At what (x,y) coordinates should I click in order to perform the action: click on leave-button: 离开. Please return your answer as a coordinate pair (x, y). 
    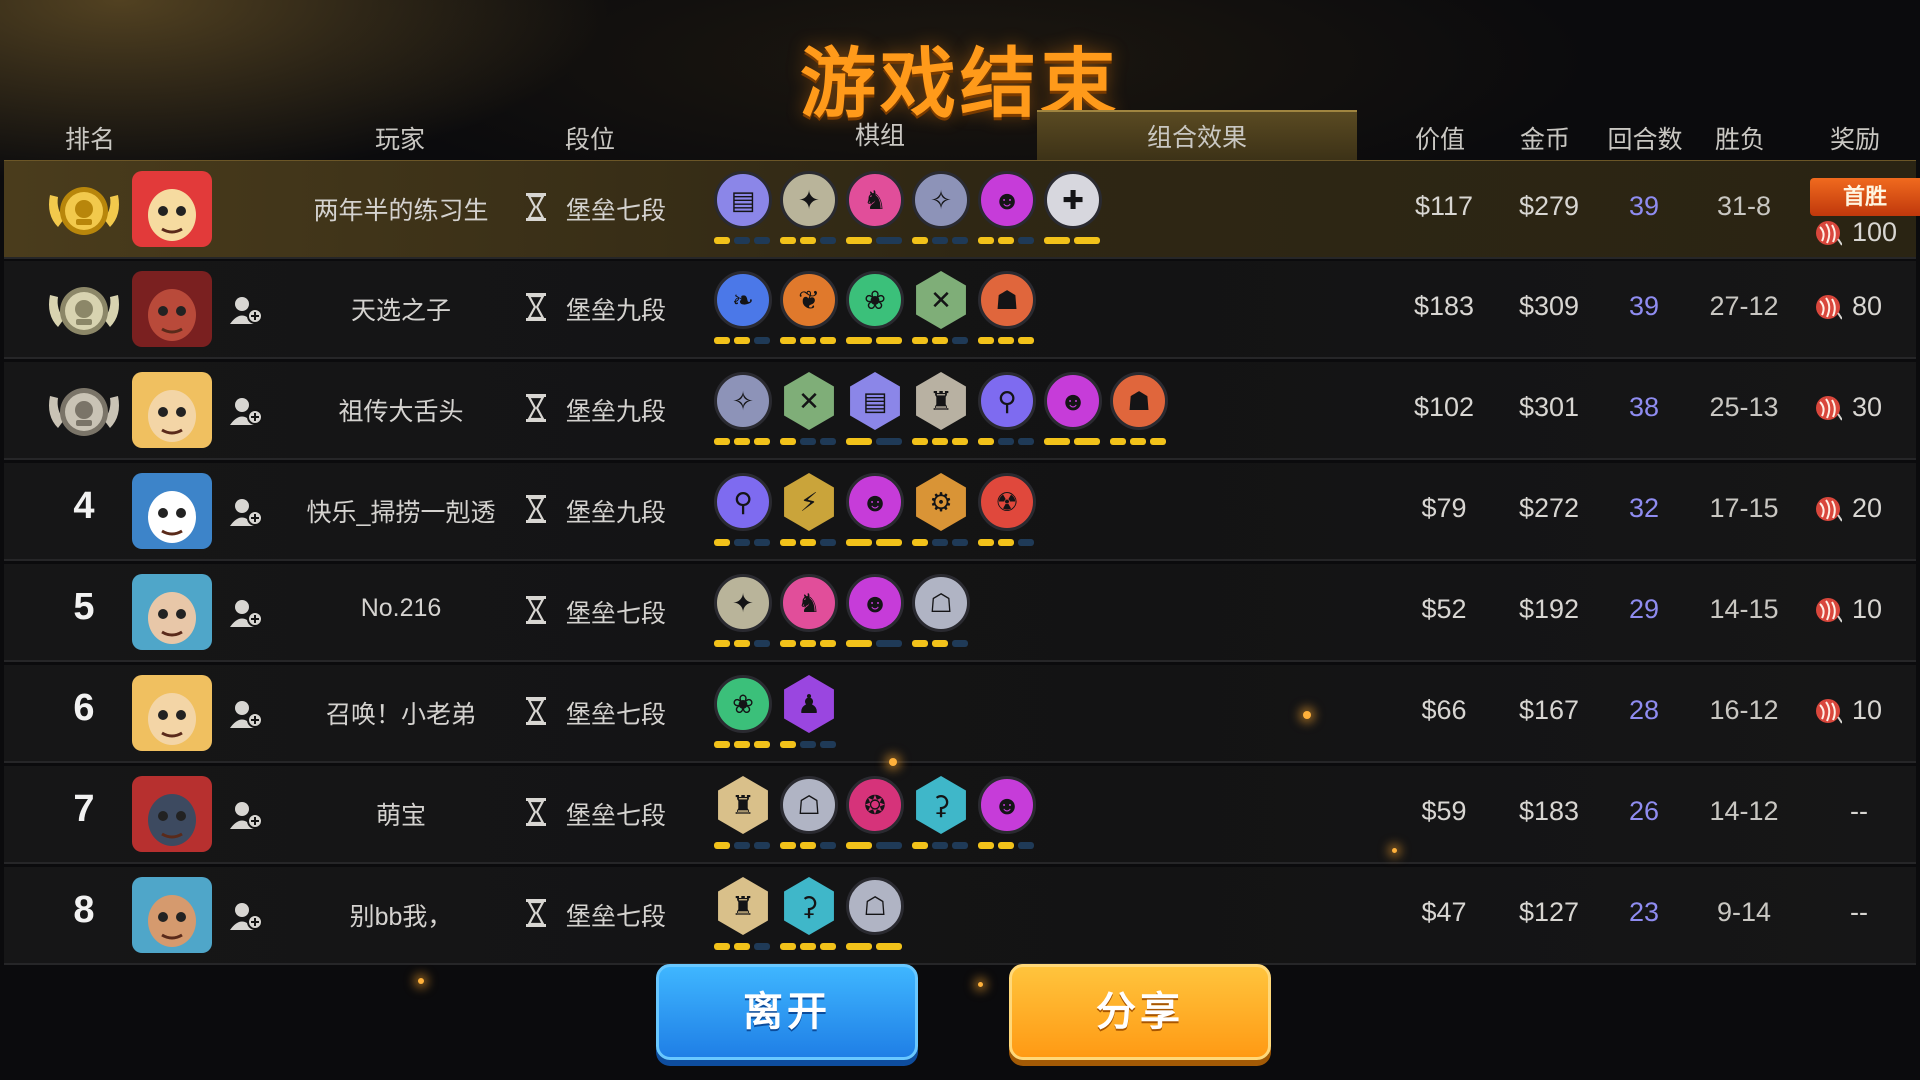
    Looking at the image, I should click on (787, 1012).